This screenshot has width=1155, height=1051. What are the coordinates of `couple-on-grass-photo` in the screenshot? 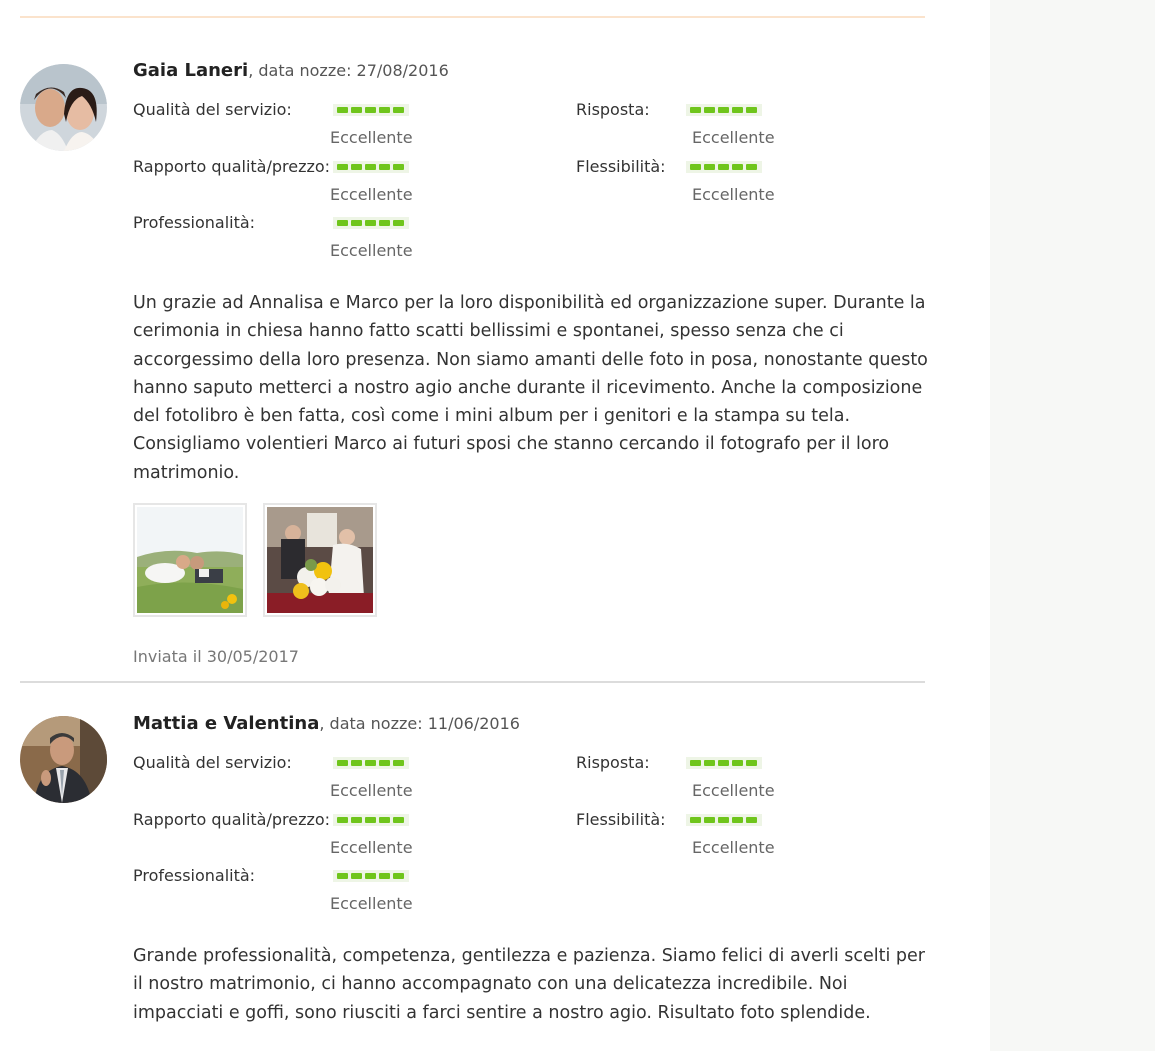 It's located at (190, 560).